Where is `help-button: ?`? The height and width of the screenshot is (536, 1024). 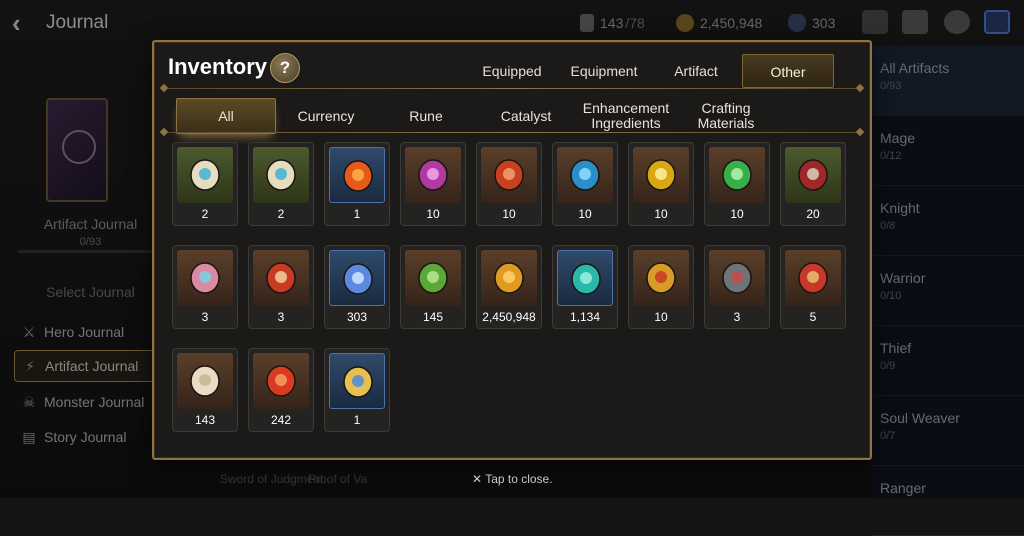 help-button: ? is located at coordinates (285, 68).